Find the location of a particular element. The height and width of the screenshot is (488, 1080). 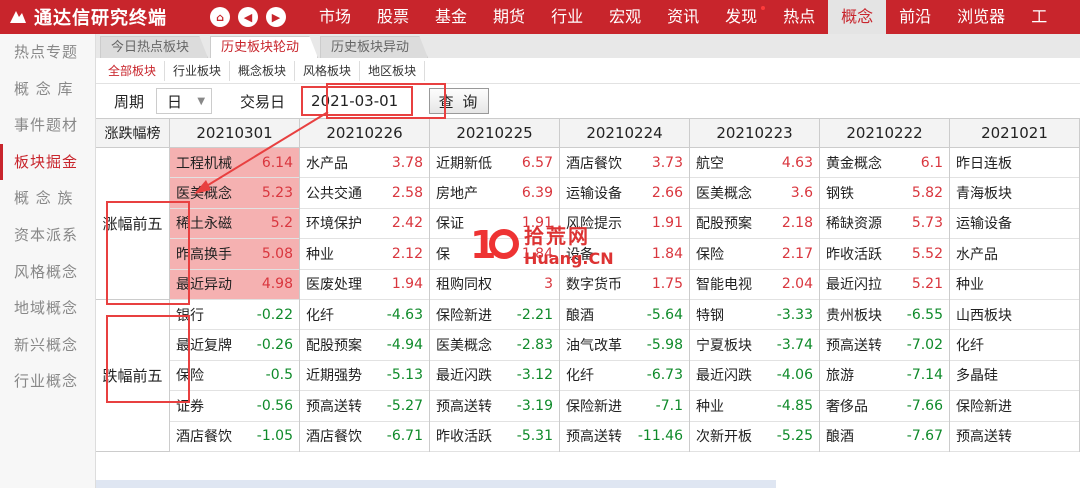

table-cell: 水产品 3.78 is located at coordinates (364, 163).